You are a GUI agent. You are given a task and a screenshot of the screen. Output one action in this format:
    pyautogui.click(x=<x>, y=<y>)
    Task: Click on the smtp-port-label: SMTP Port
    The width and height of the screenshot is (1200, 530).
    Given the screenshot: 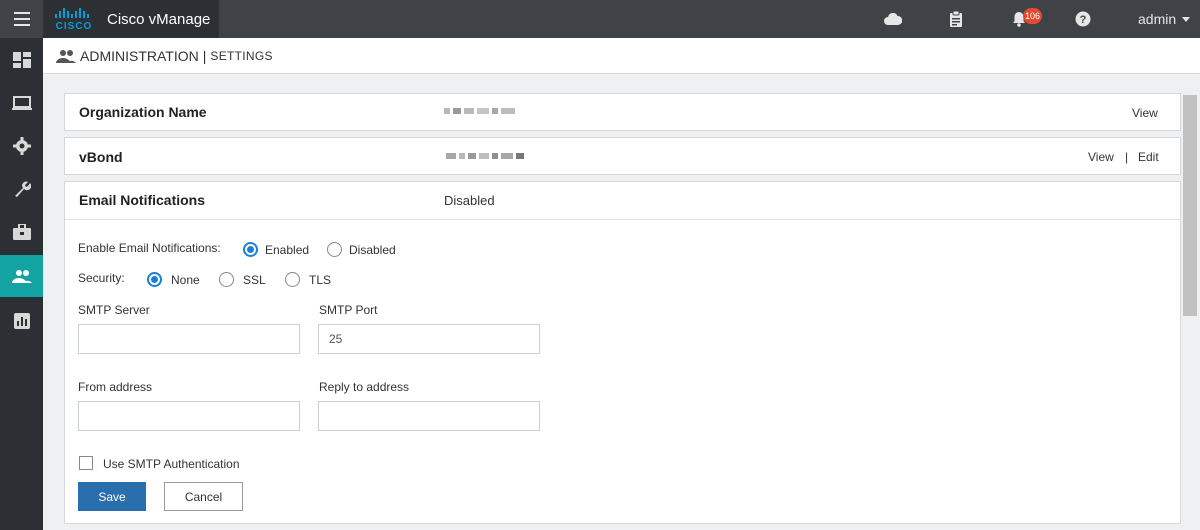 What is the action you would take?
    pyautogui.click(x=348, y=310)
    